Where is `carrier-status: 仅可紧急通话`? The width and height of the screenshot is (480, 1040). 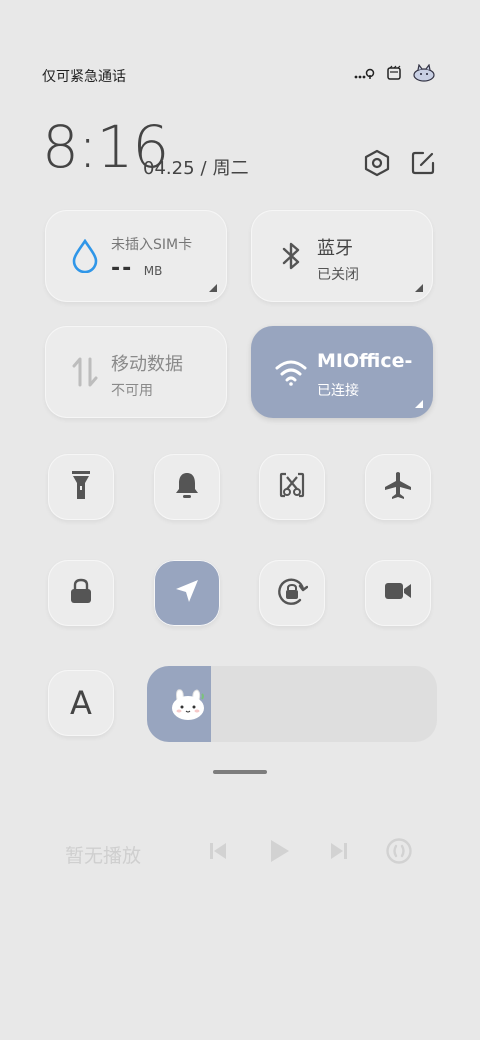
carrier-status: 仅可紧急通话 is located at coordinates (84, 77).